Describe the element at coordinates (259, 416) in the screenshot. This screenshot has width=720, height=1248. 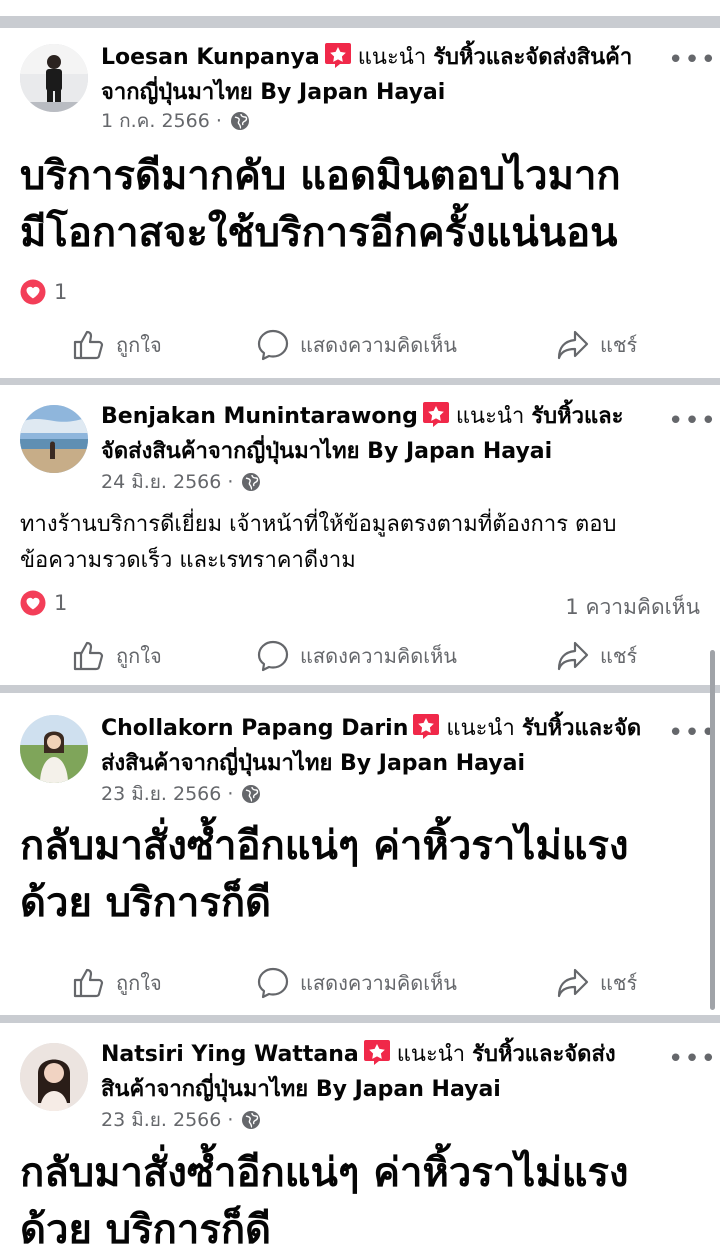
I see `author-name: Benjakan Munintarawong` at that location.